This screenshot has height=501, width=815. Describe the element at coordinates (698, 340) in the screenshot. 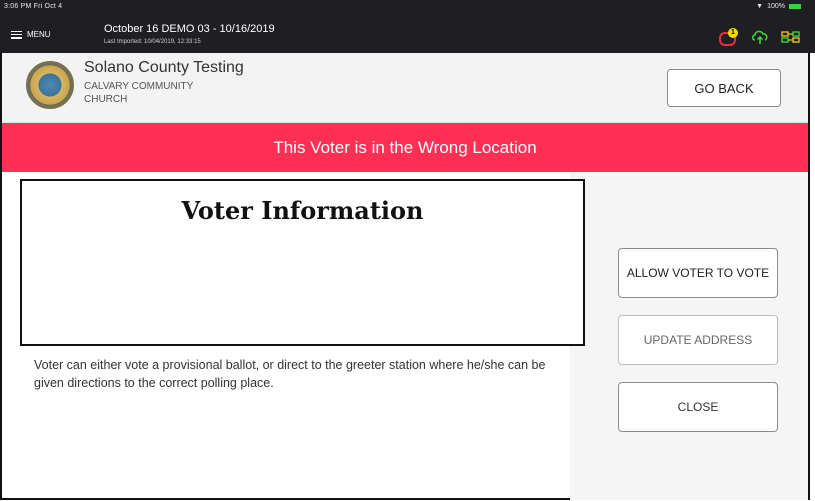

I see `update-address-button: UPDATE ADDRESS` at that location.